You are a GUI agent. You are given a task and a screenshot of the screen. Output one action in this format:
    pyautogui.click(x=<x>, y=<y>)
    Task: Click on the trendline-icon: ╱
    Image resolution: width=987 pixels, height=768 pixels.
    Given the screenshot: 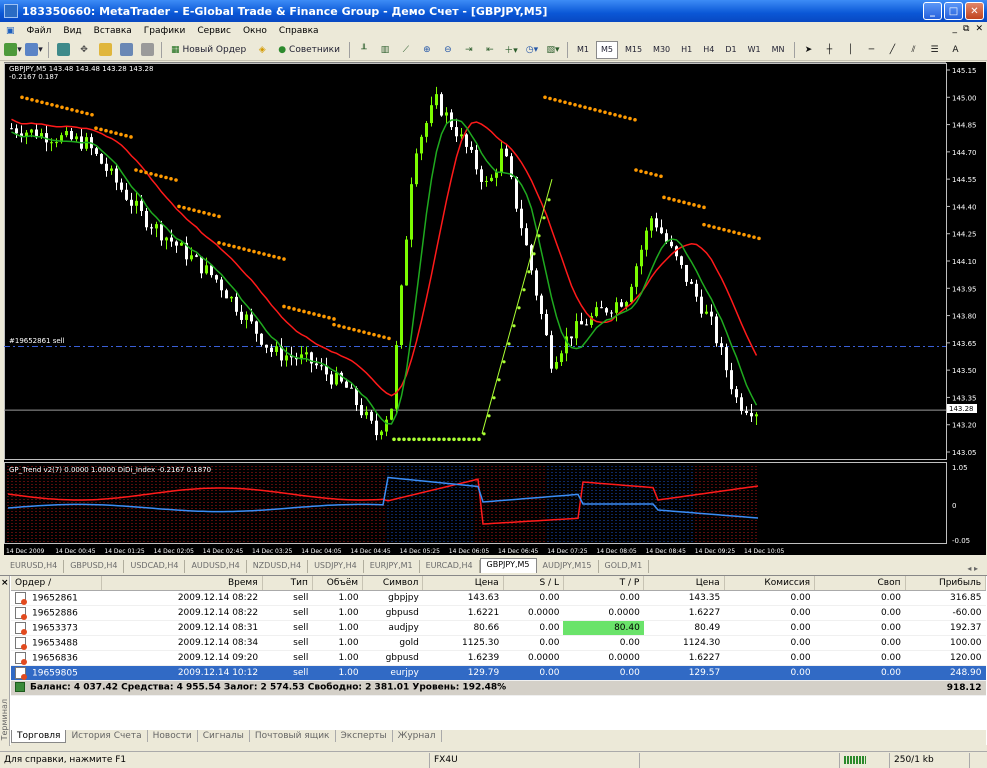 What is the action you would take?
    pyautogui.click(x=893, y=50)
    